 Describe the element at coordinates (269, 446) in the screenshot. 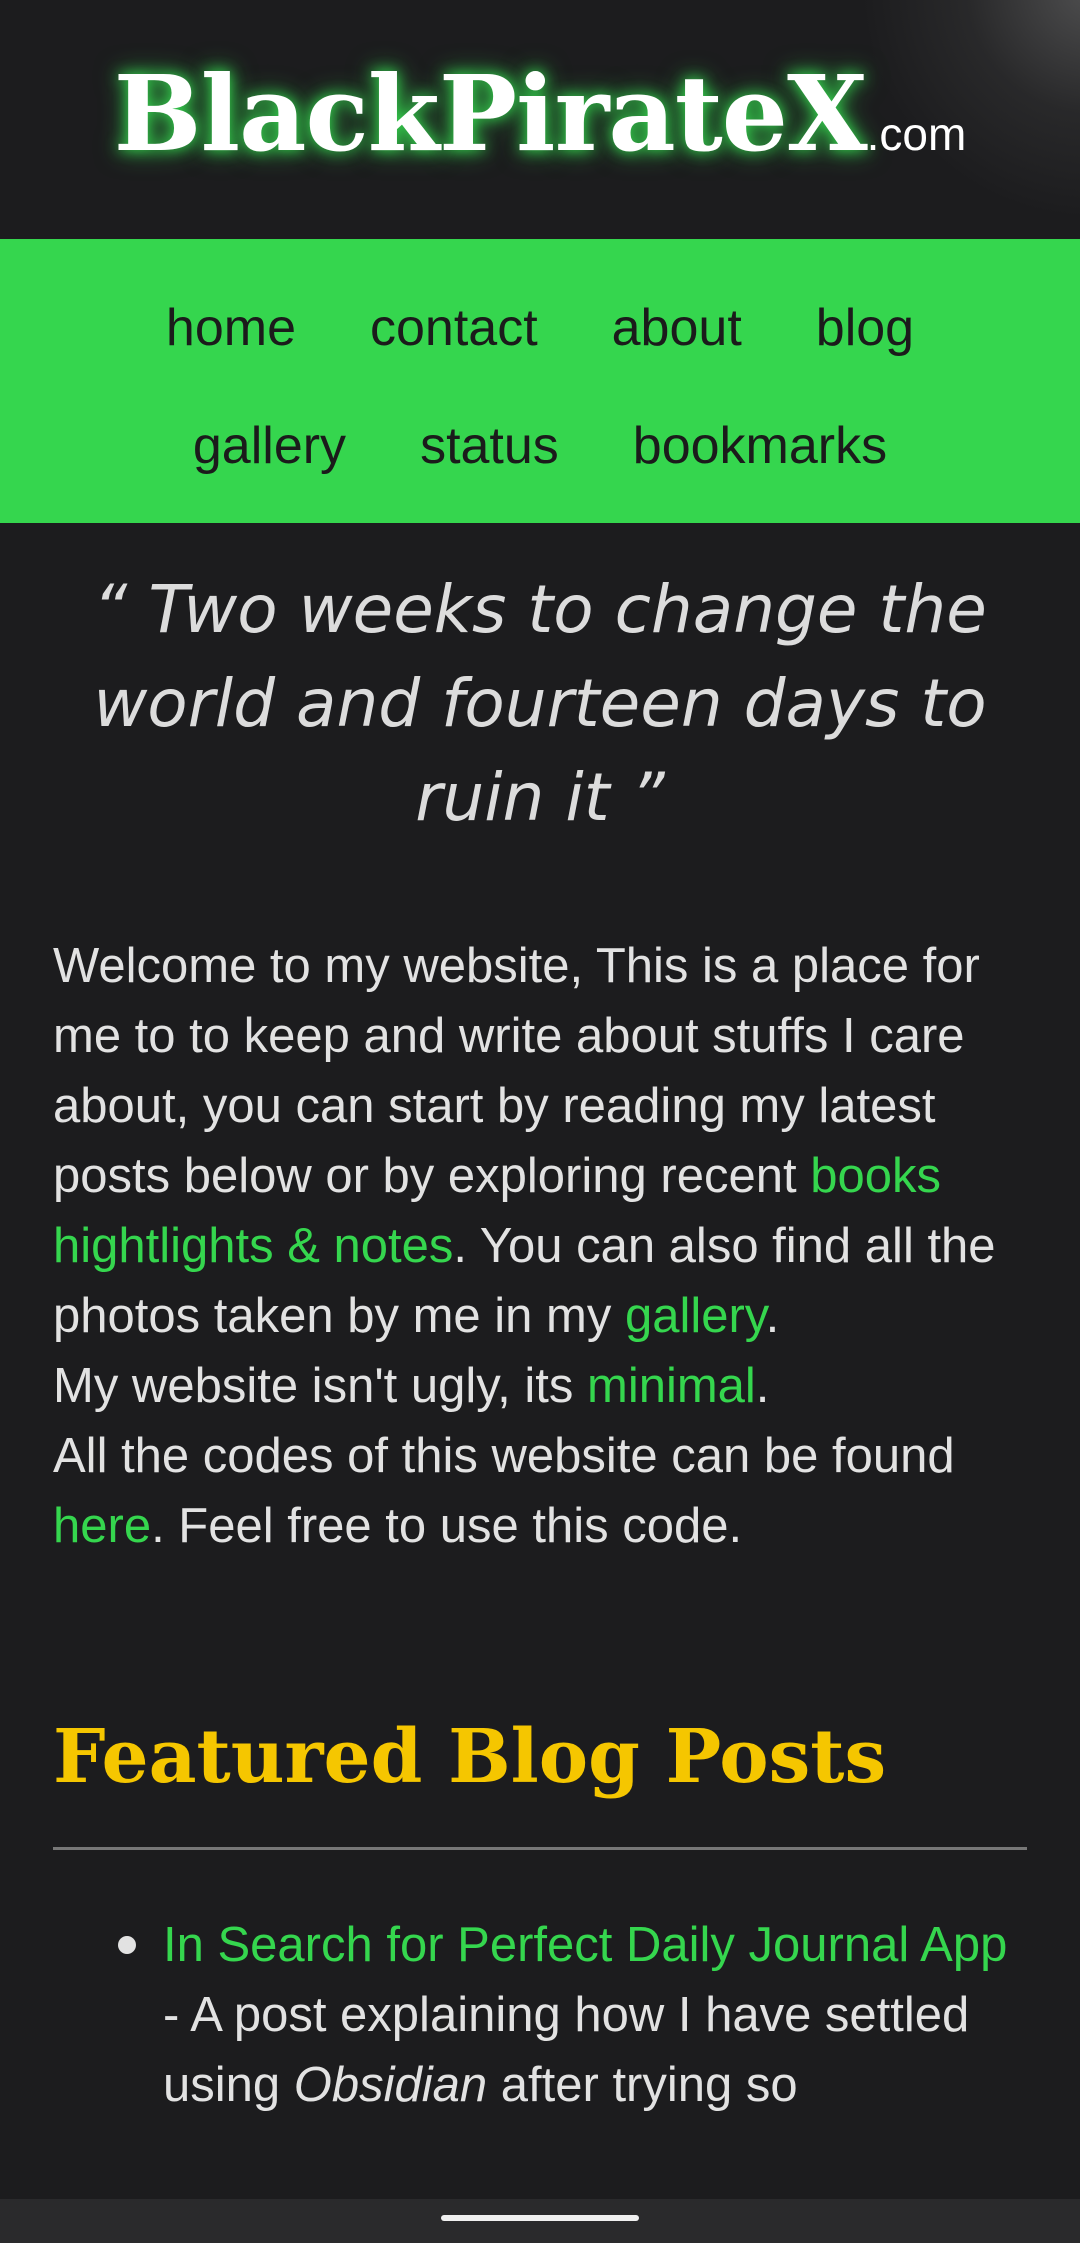

I see `nav-link-gallery: gallery` at that location.